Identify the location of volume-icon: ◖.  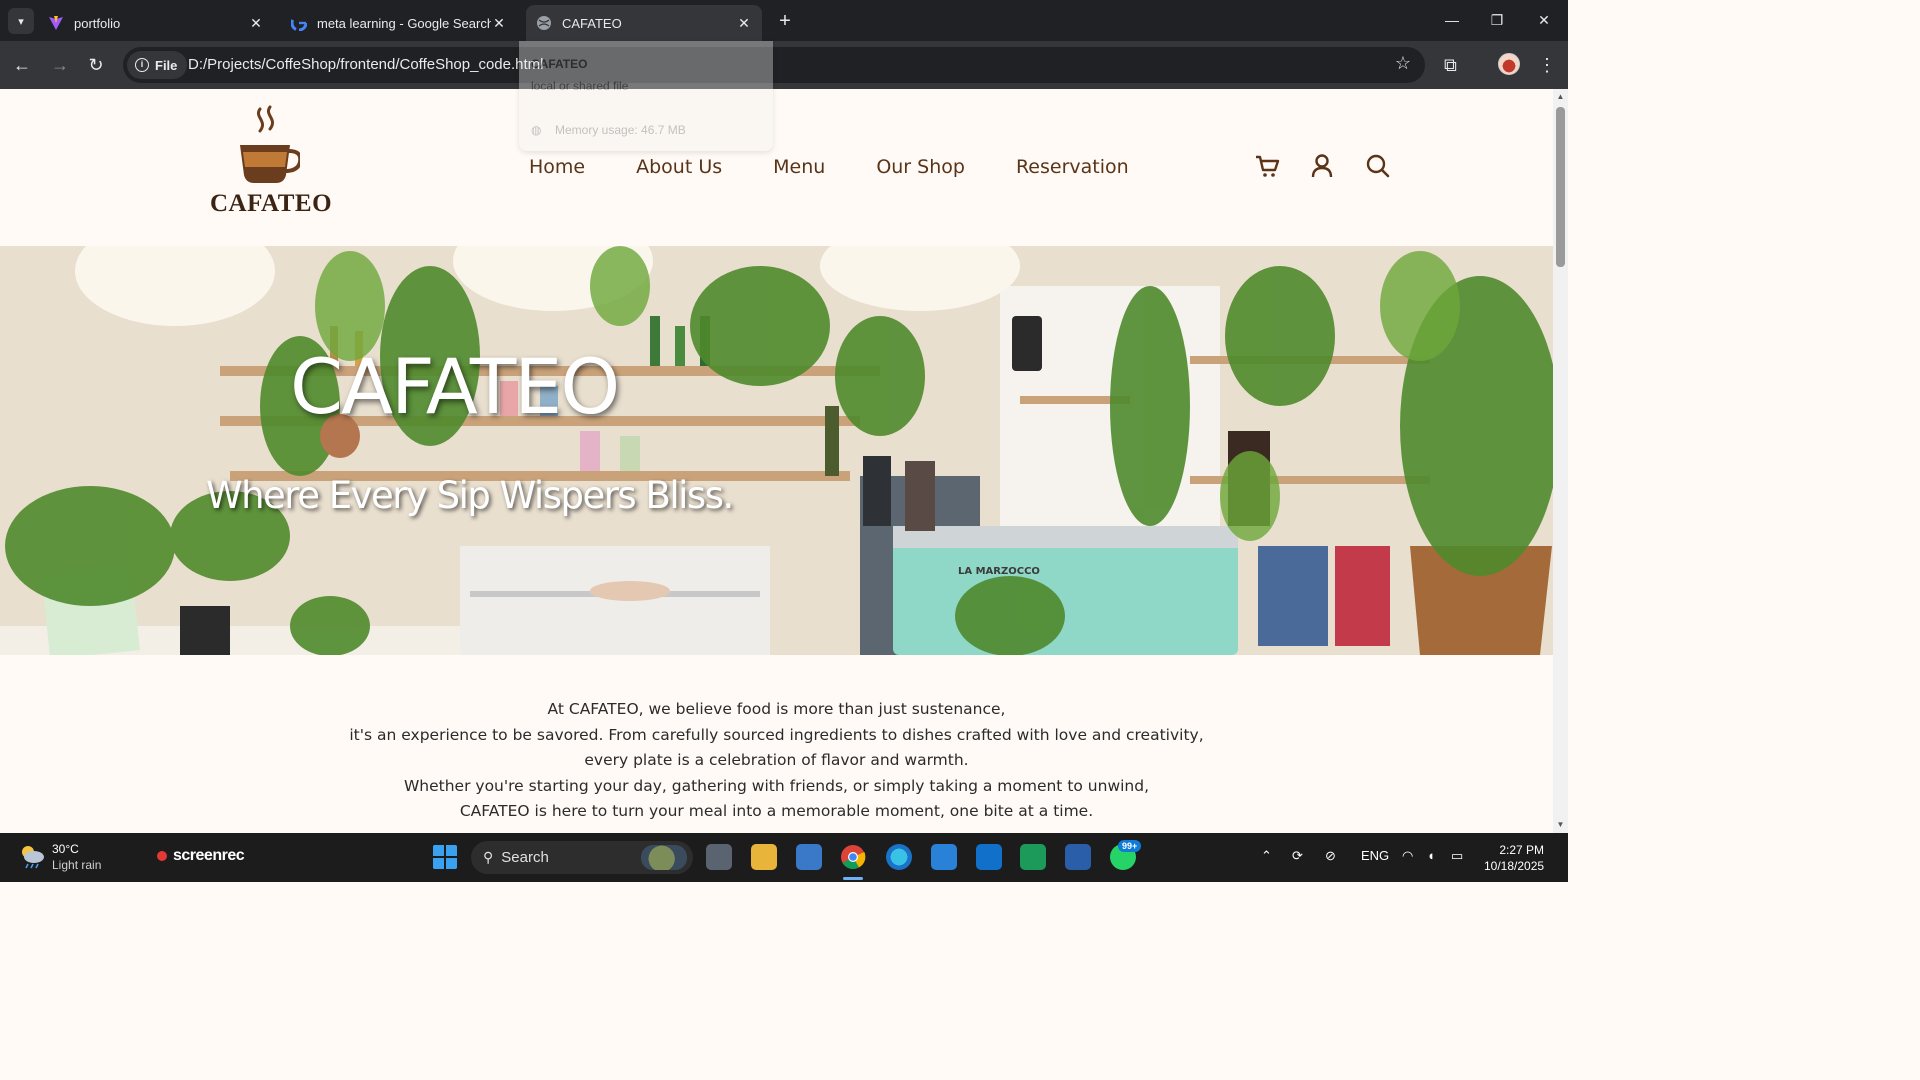
(1431, 855).